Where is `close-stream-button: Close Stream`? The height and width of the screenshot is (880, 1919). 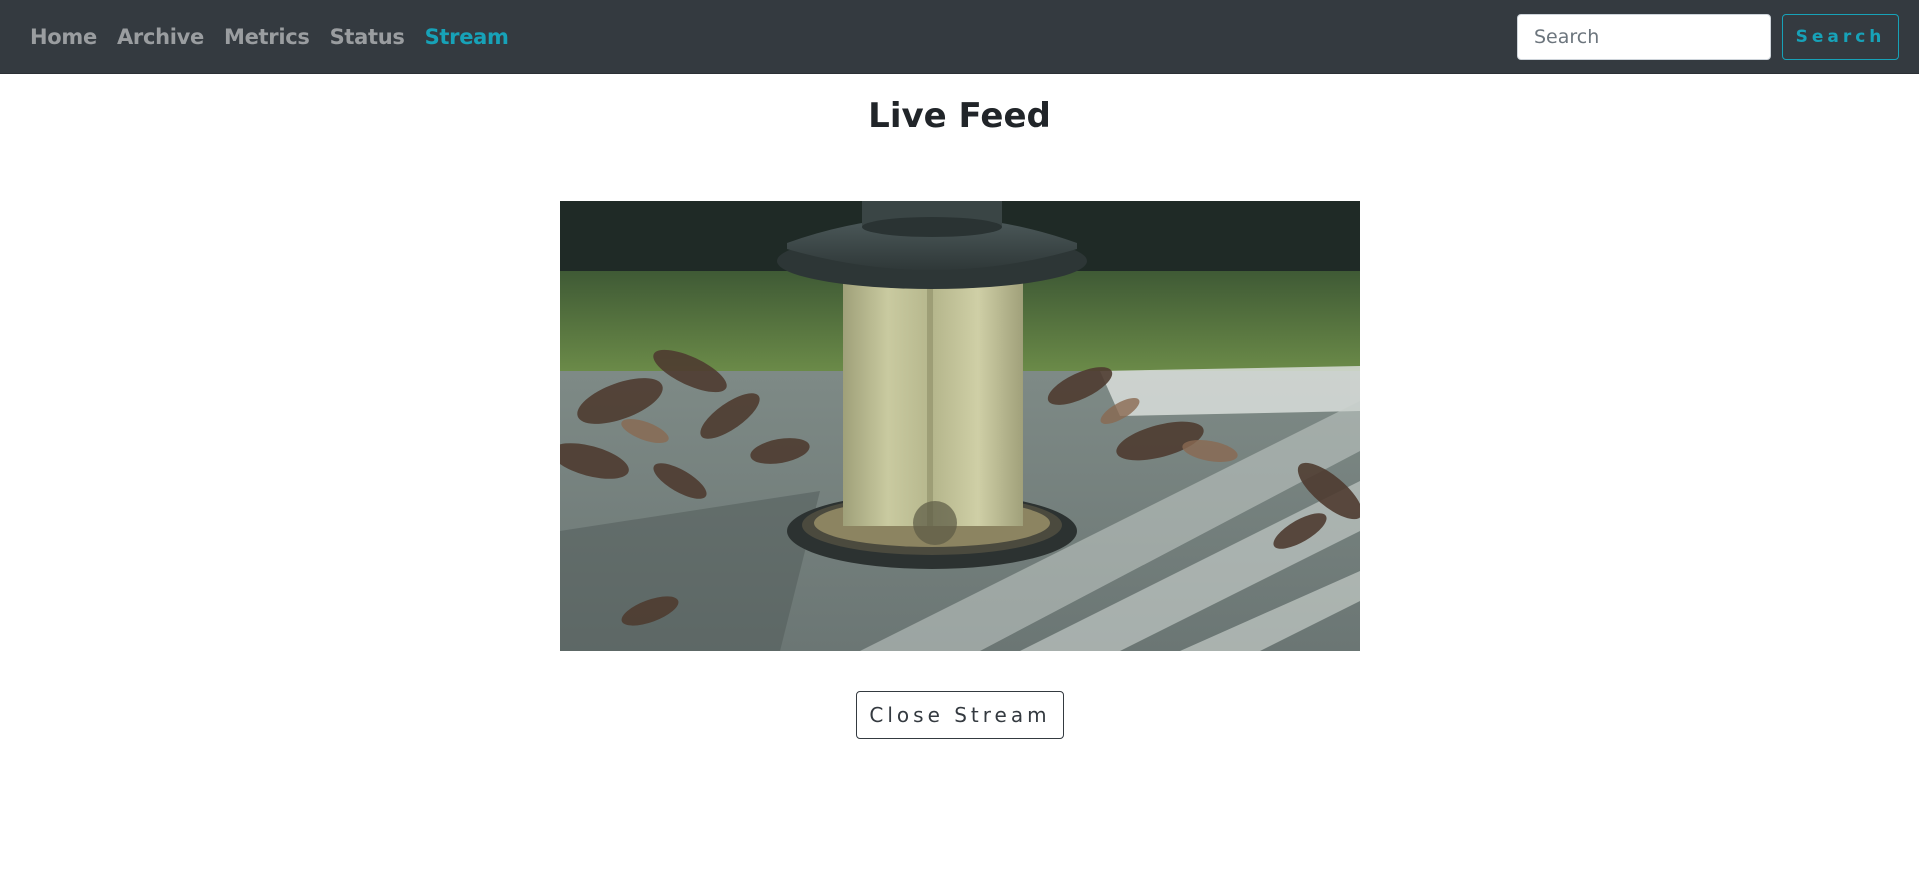 close-stream-button: Close Stream is located at coordinates (960, 715).